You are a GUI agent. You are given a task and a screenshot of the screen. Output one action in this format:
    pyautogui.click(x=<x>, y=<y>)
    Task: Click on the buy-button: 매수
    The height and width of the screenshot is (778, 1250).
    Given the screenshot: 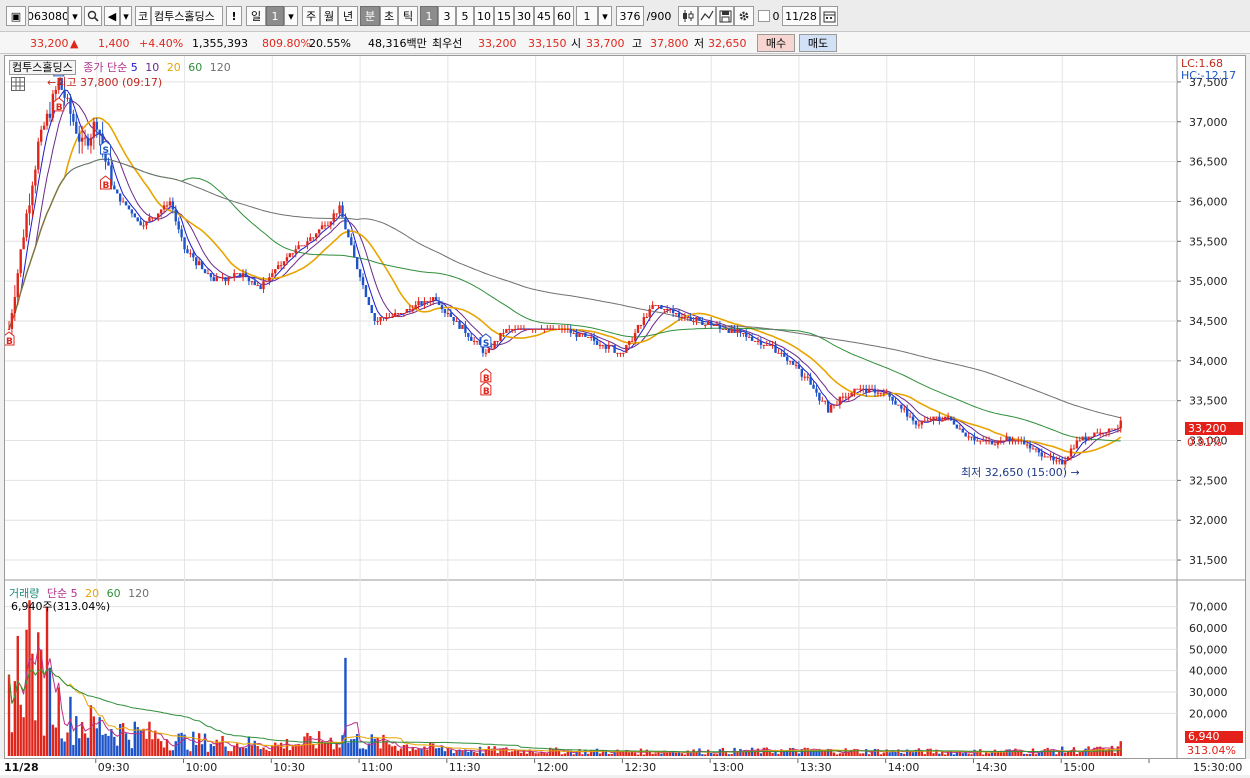 What is the action you would take?
    pyautogui.click(x=776, y=43)
    